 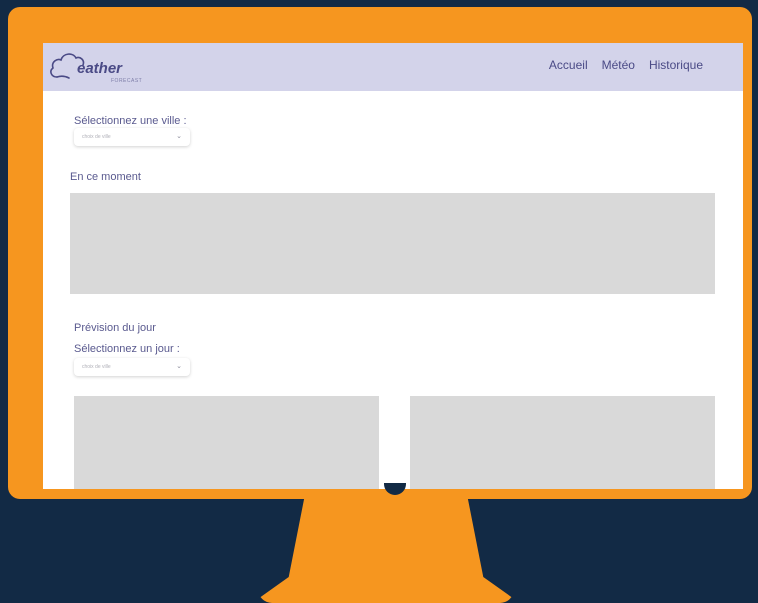 What do you see at coordinates (127, 349) in the screenshot?
I see `day-select-label: Sélectionnez un jour :` at bounding box center [127, 349].